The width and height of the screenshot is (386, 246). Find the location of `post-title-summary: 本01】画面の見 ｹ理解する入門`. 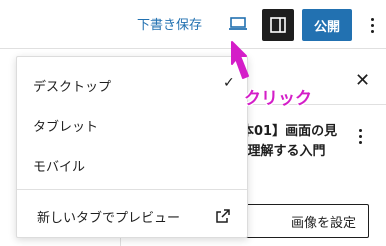

post-title-summary: 本01】画面の見 ｹ理解する入門 is located at coordinates (300, 142).